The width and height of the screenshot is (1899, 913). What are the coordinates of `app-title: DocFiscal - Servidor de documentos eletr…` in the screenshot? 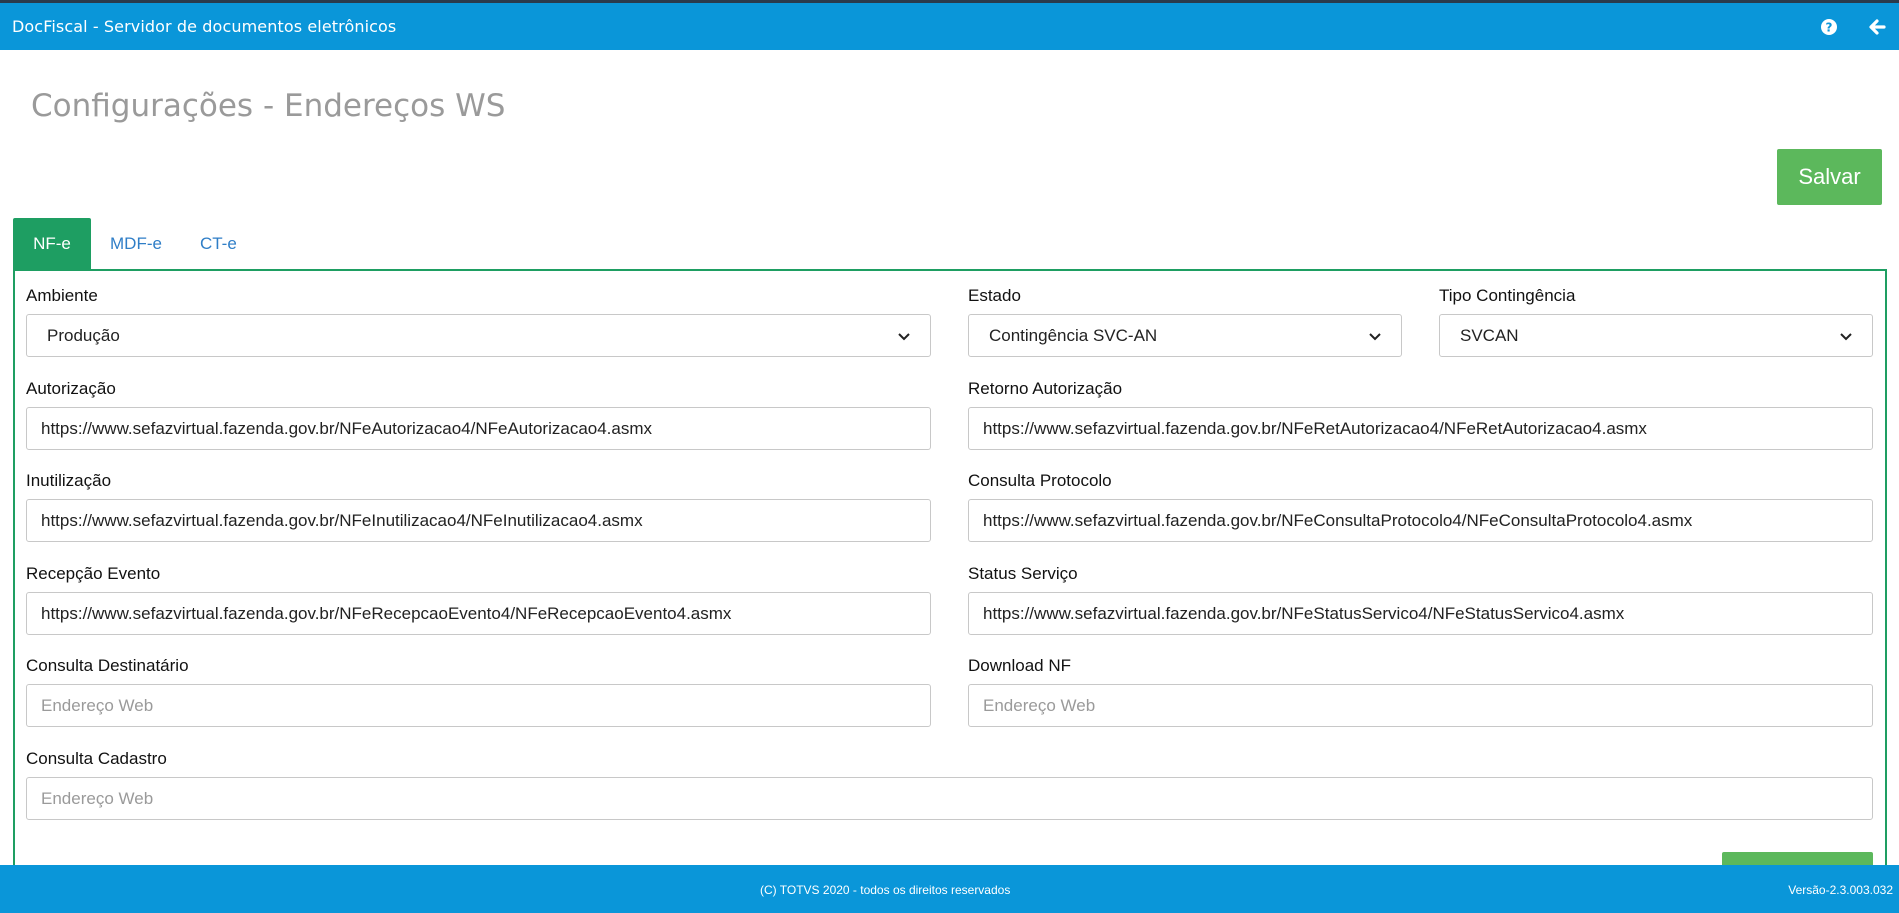 It's located at (204, 26).